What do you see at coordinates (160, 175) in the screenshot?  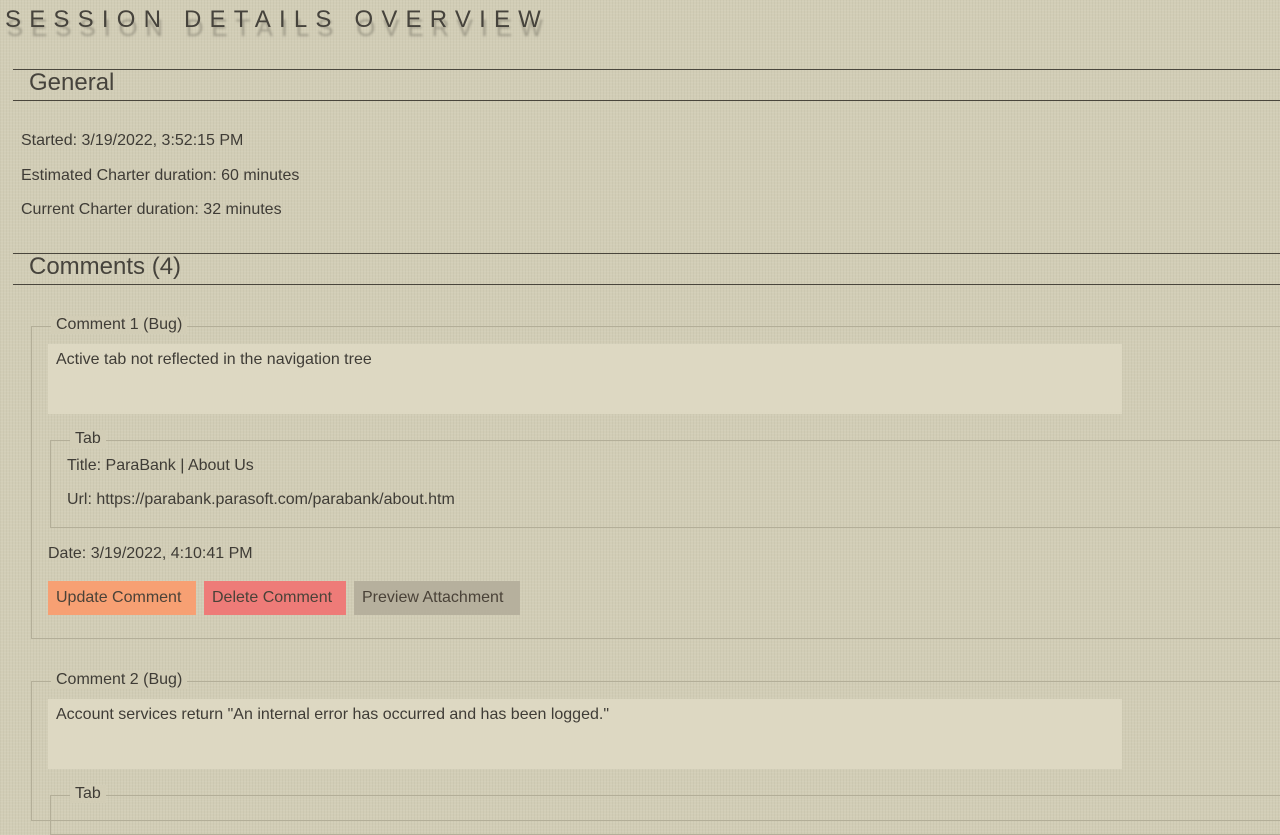 I see `estimated-duration-text: Estimated Charter duration: 60 minutes` at bounding box center [160, 175].